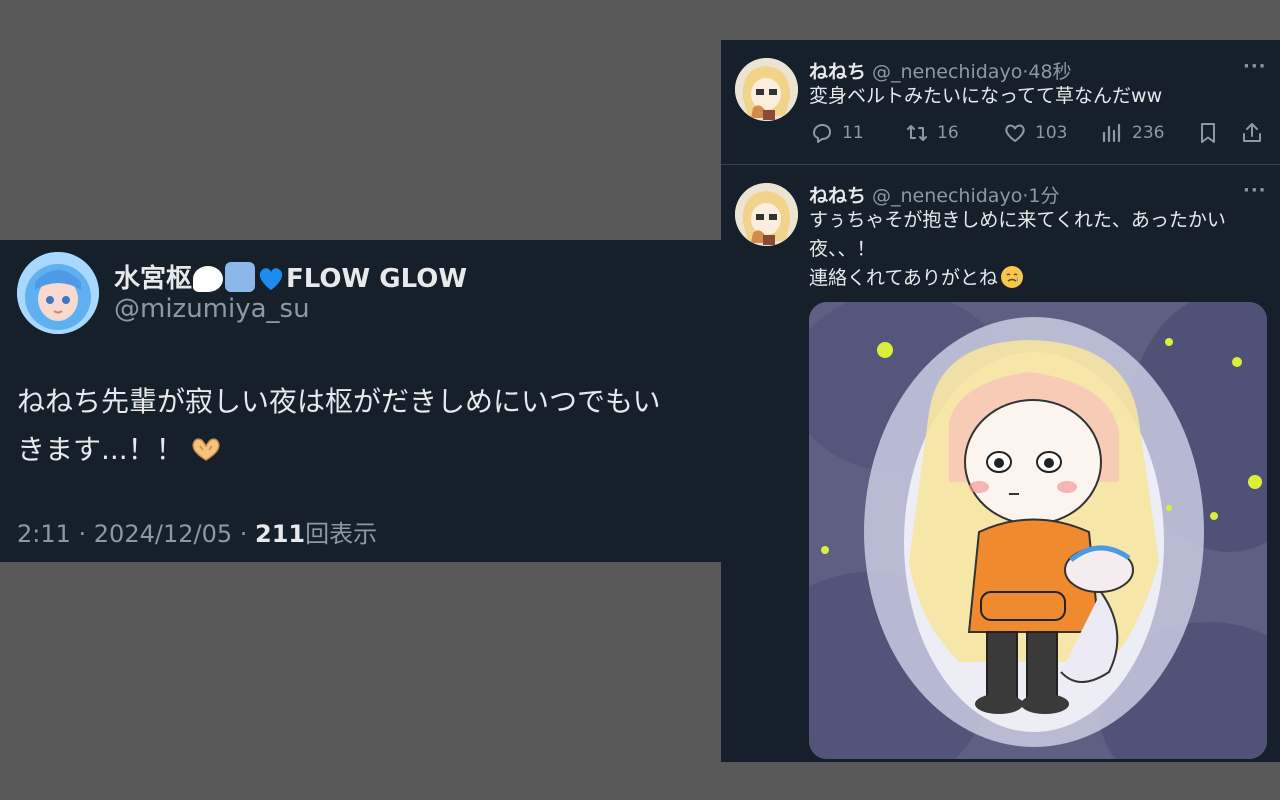 This screenshot has height=800, width=1280. What do you see at coordinates (339, 401) in the screenshot?
I see `body-line-1: ねねち先輩が寂しい夜は枢がだきしめにいつでもい` at bounding box center [339, 401].